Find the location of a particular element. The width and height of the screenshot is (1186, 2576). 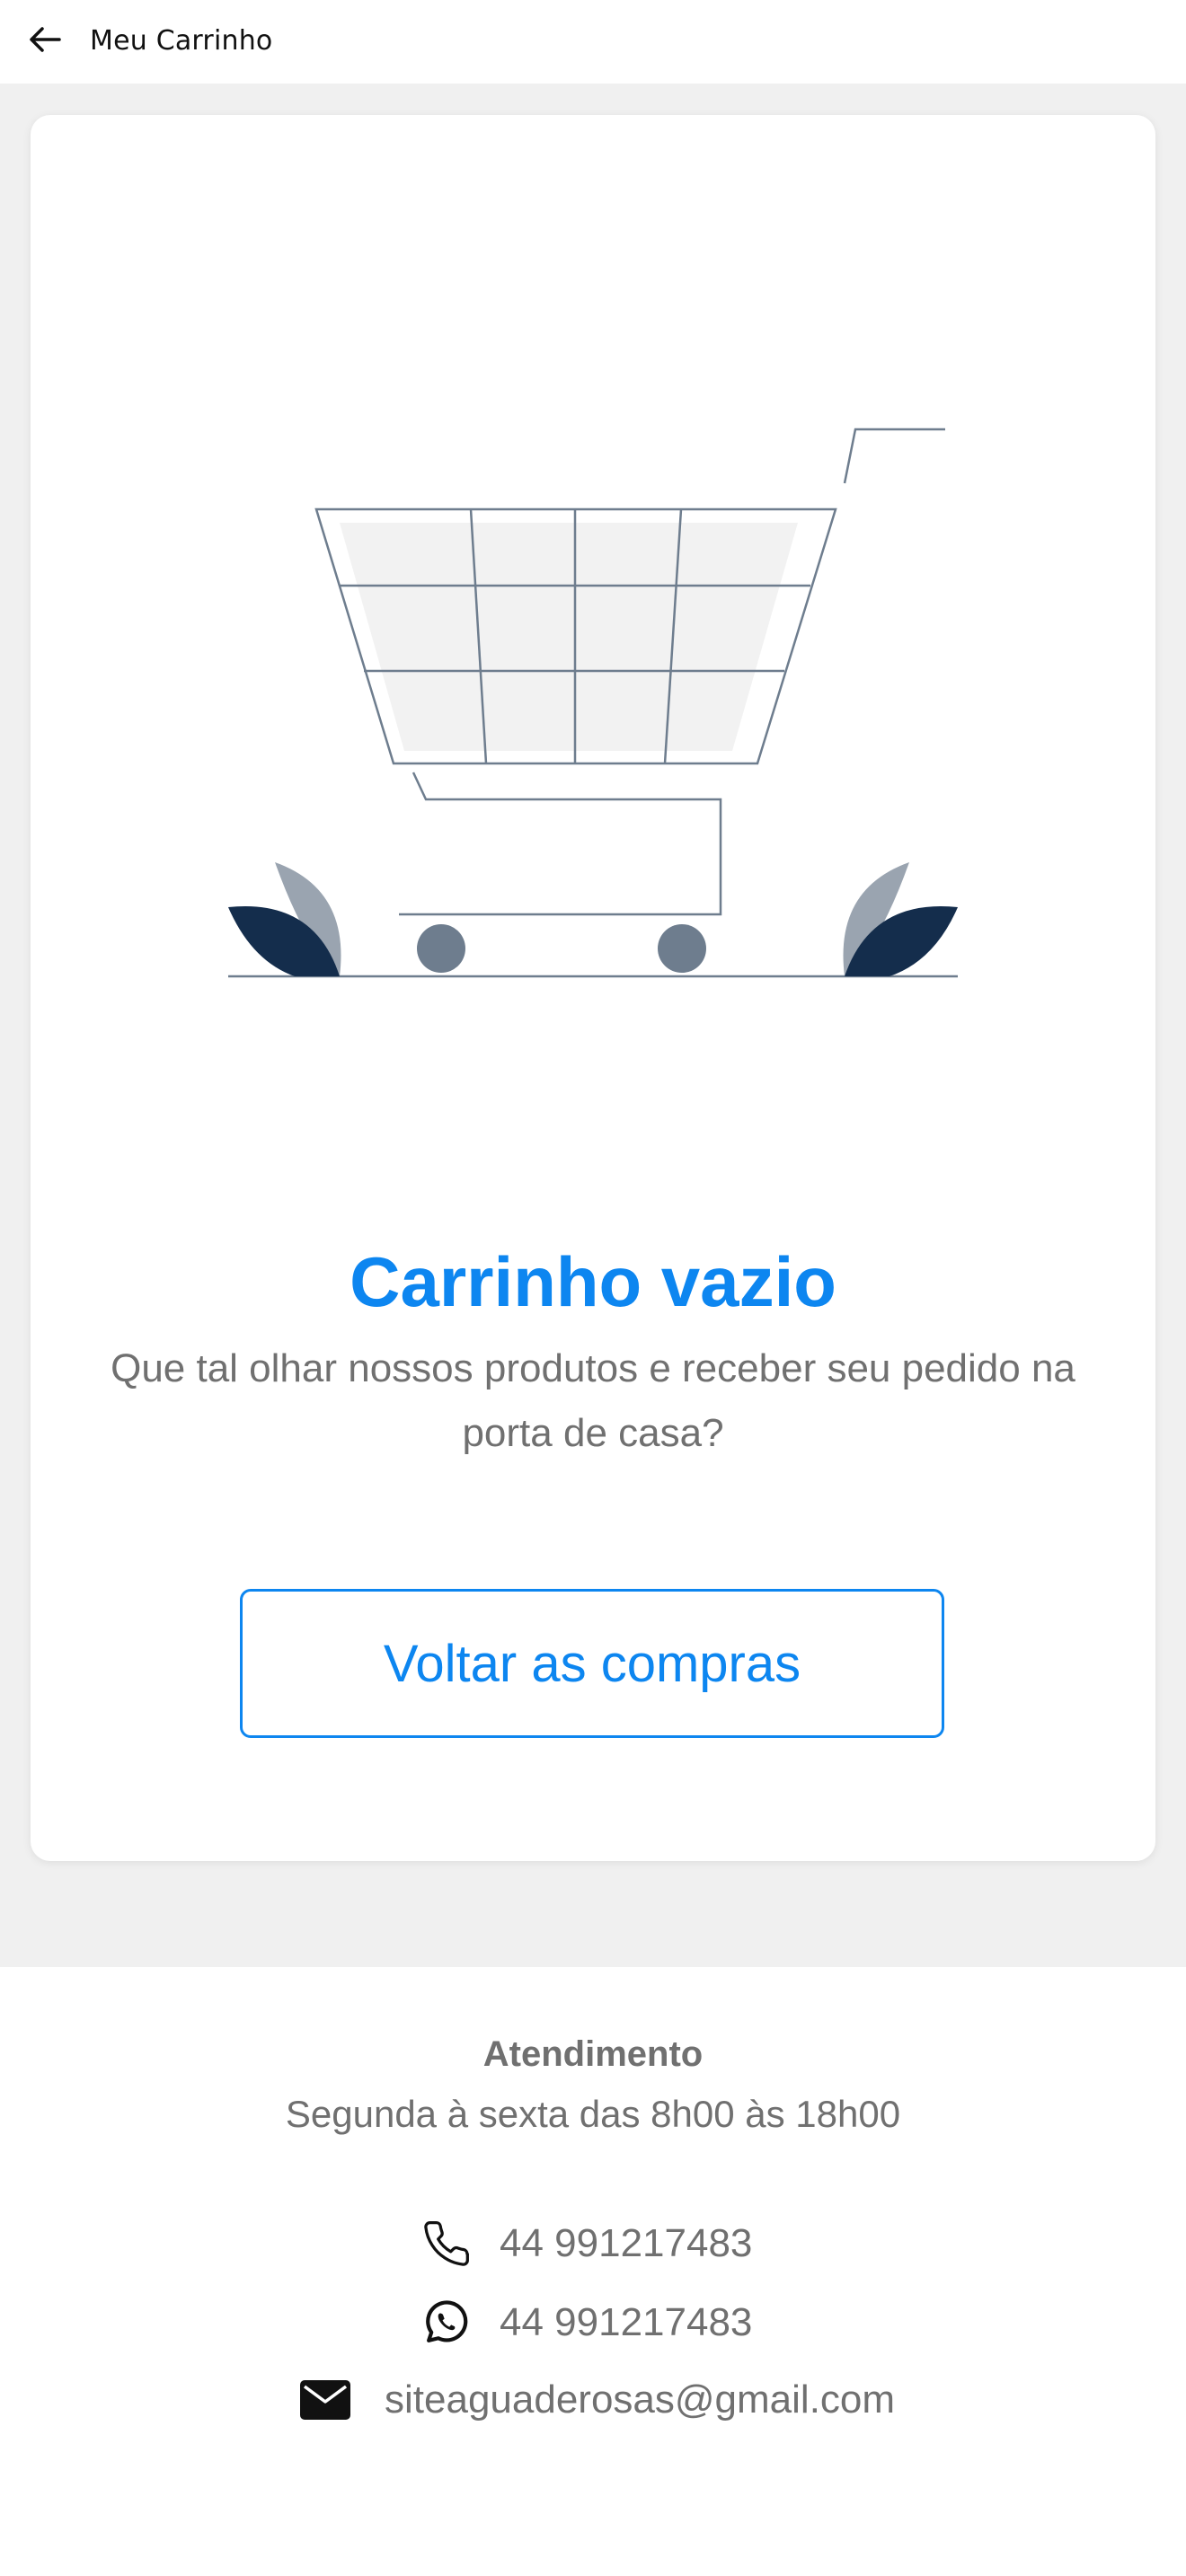

whatsapp-contact: 44 991217483 is located at coordinates (585, 2323).